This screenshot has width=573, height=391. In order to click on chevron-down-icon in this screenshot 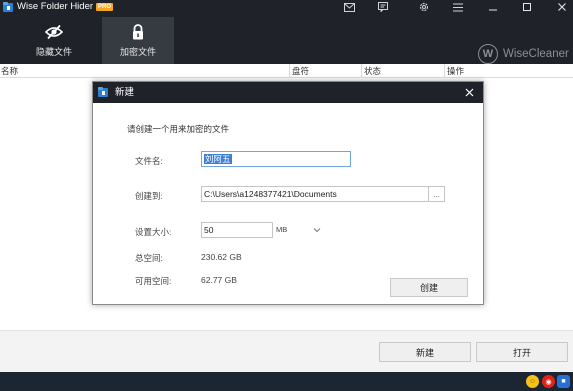, I will do `click(317, 230)`.